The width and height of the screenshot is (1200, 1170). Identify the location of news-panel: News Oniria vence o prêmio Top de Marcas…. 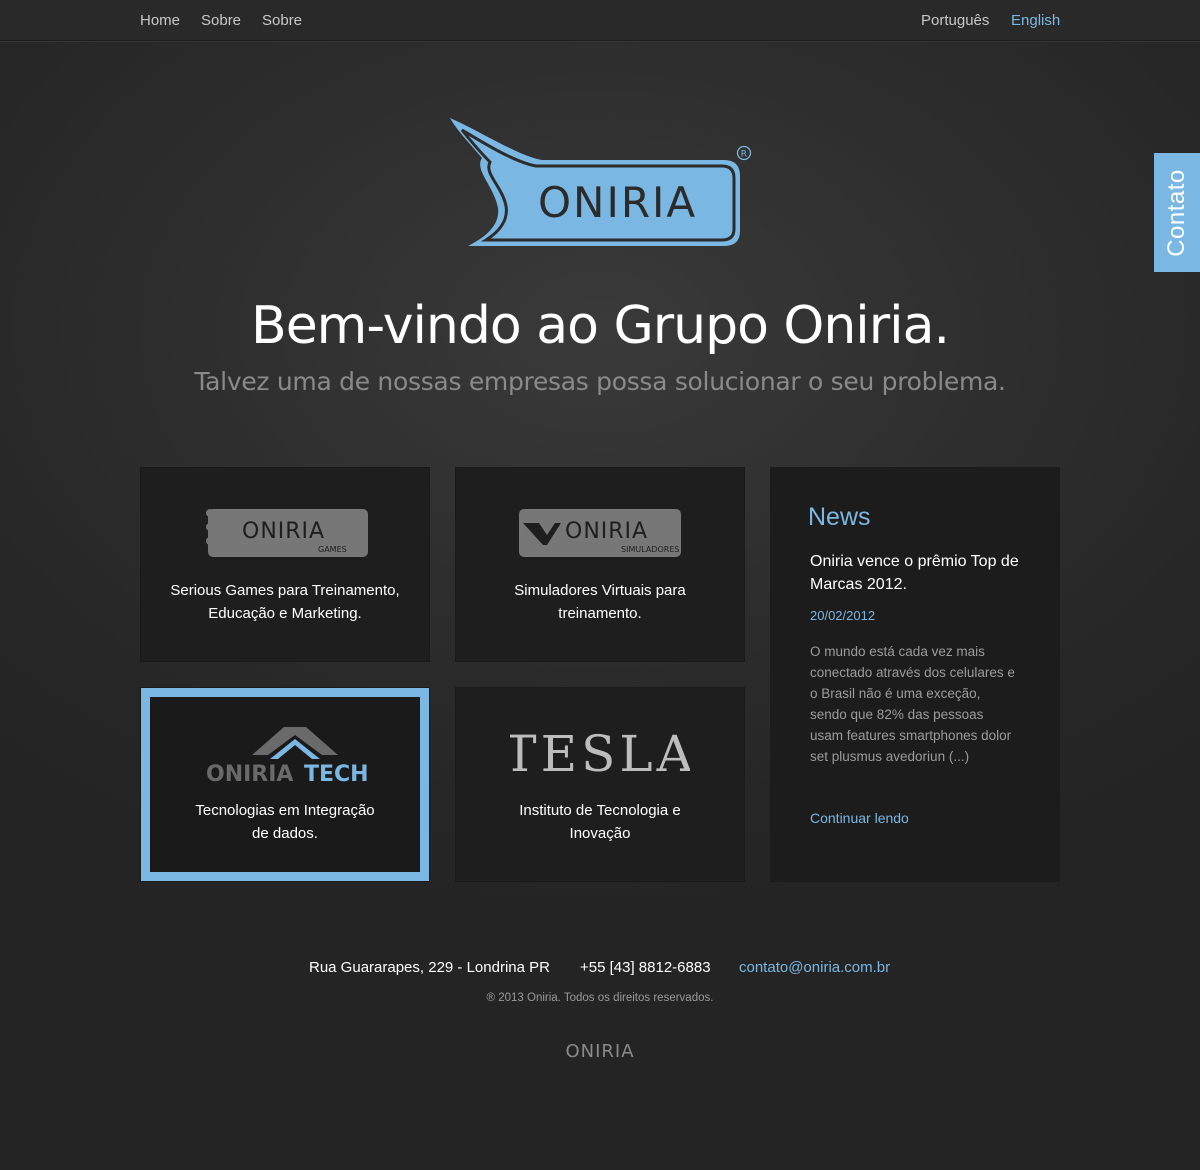
(915, 674).